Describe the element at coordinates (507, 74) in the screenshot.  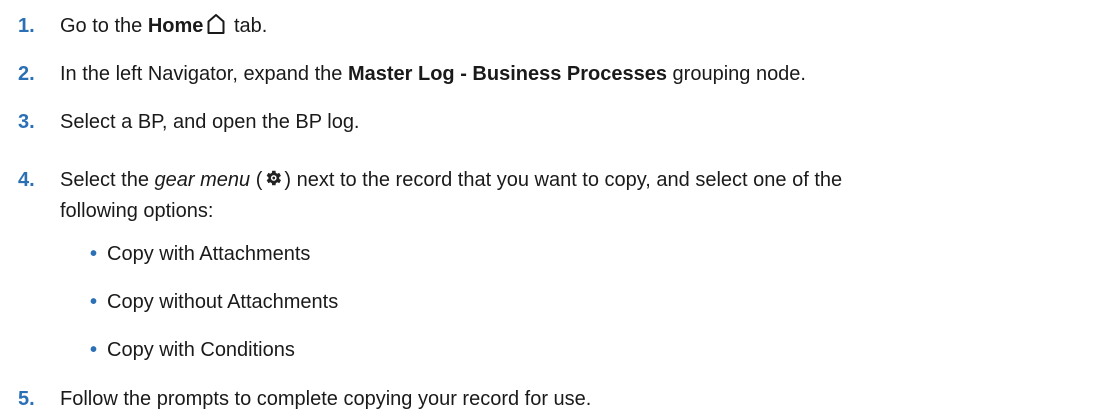
I see `grouping-node-label: Master Log - Business Processes` at that location.